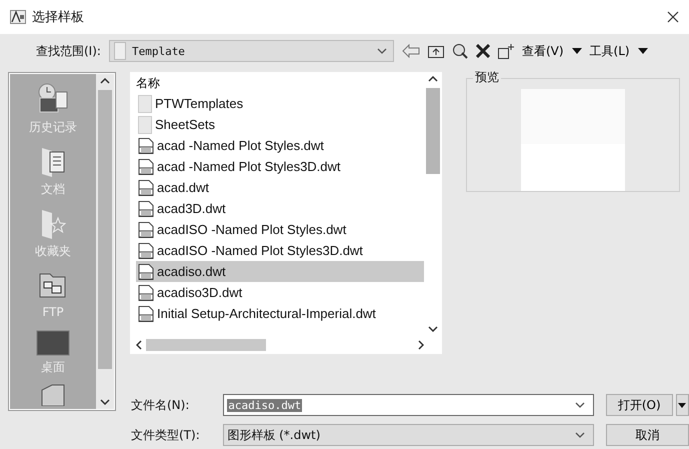 The width and height of the screenshot is (689, 449). What do you see at coordinates (280, 166) in the screenshot?
I see `file-item: acad -Named Plot Styles3D.dwt` at bounding box center [280, 166].